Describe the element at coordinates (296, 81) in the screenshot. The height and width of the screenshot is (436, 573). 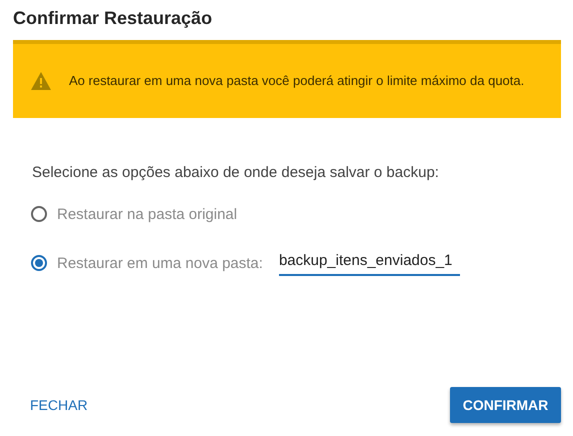
I see `warning-text: Ao restaurar em uma nova pasta você poderá atingir o limite máximo da quota.` at that location.